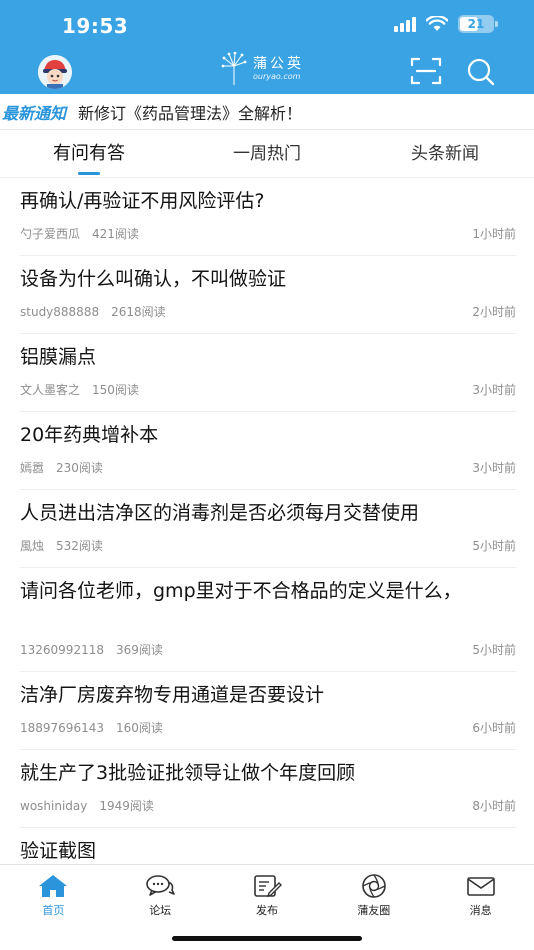  What do you see at coordinates (426, 71) in the screenshot?
I see `scan-icon` at bounding box center [426, 71].